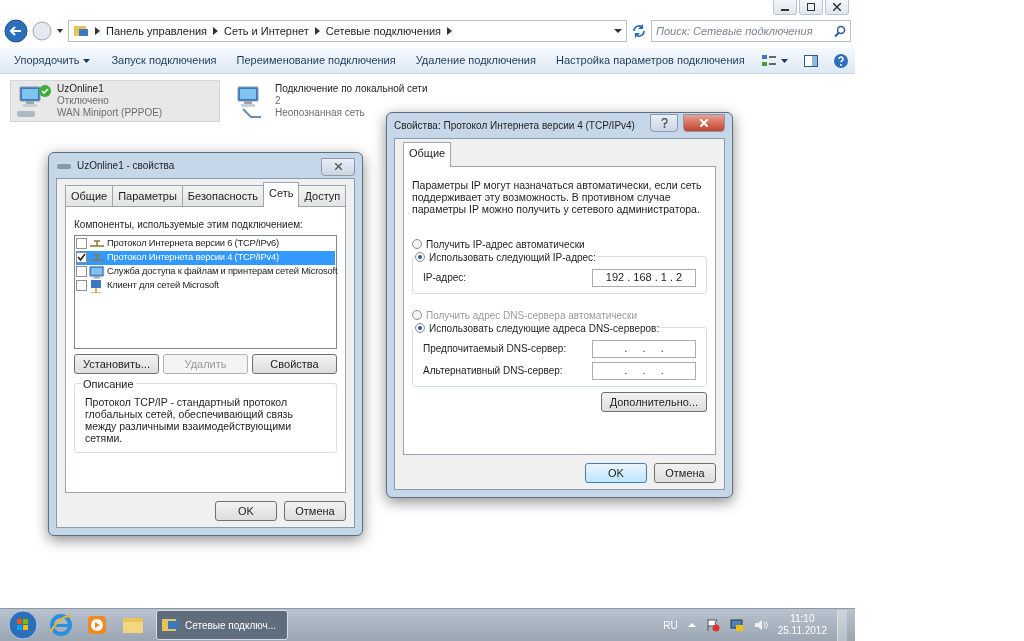 The width and height of the screenshot is (1024, 641). I want to click on maximize-button, so click(811, 7).